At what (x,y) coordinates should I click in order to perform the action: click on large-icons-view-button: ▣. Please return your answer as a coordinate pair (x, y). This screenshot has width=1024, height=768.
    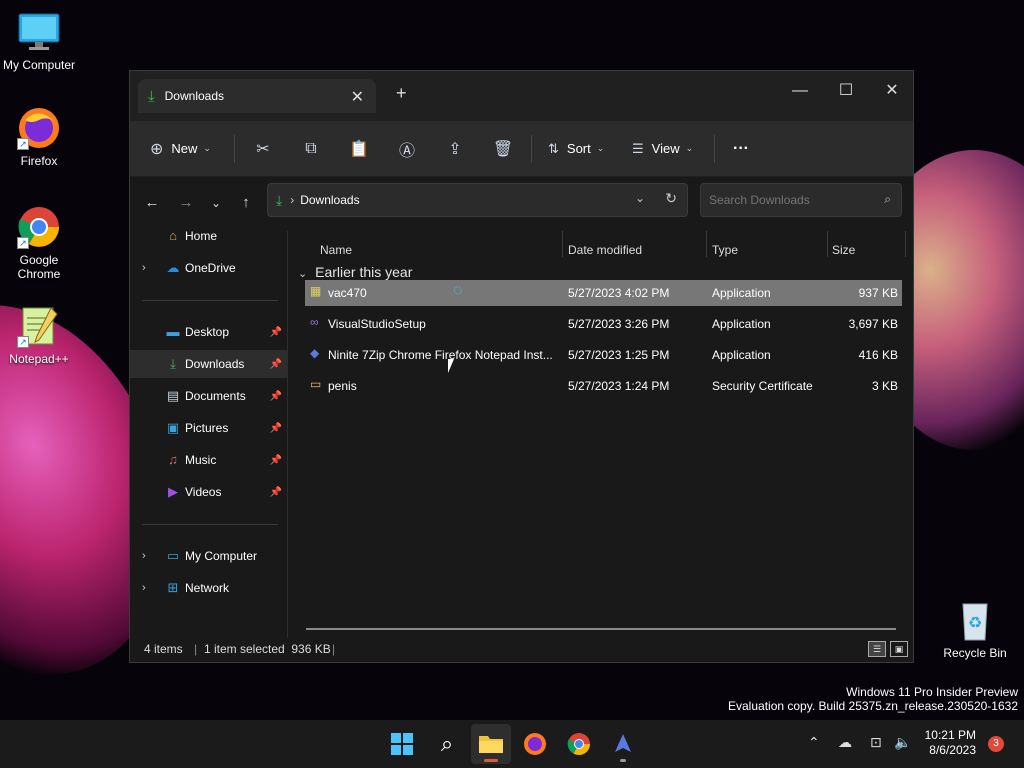
    Looking at the image, I should click on (899, 649).